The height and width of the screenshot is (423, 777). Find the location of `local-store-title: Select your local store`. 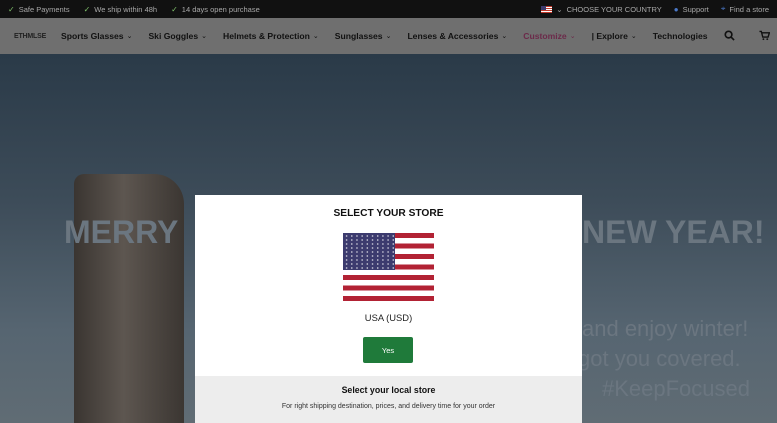

local-store-title: Select your local store is located at coordinates (388, 390).